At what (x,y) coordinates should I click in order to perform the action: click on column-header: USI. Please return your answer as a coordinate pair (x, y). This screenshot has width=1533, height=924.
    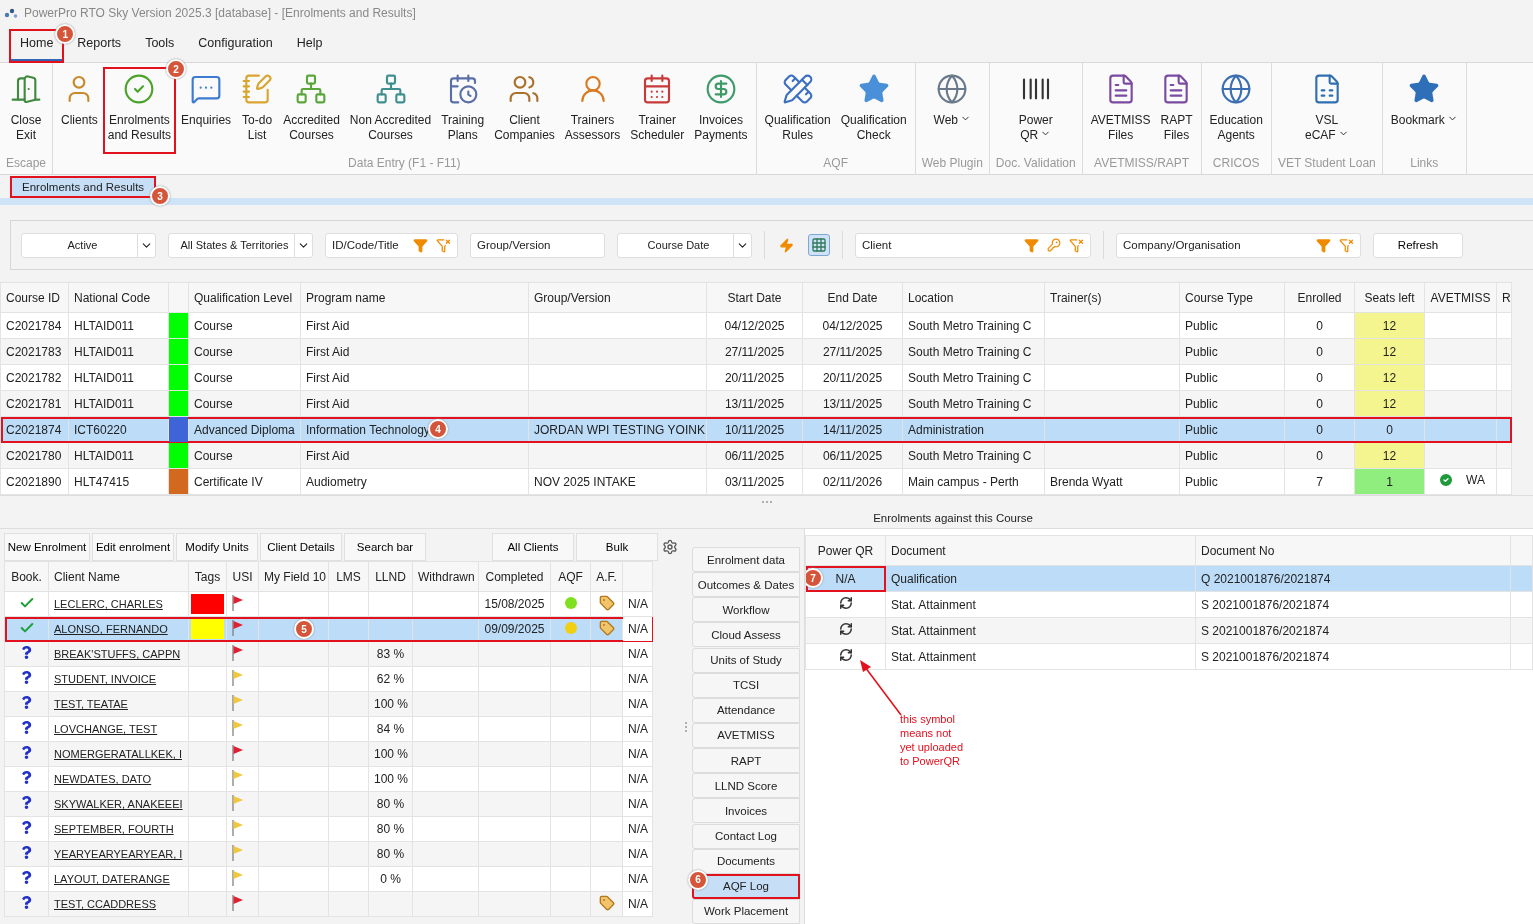
    Looking at the image, I should click on (242, 576).